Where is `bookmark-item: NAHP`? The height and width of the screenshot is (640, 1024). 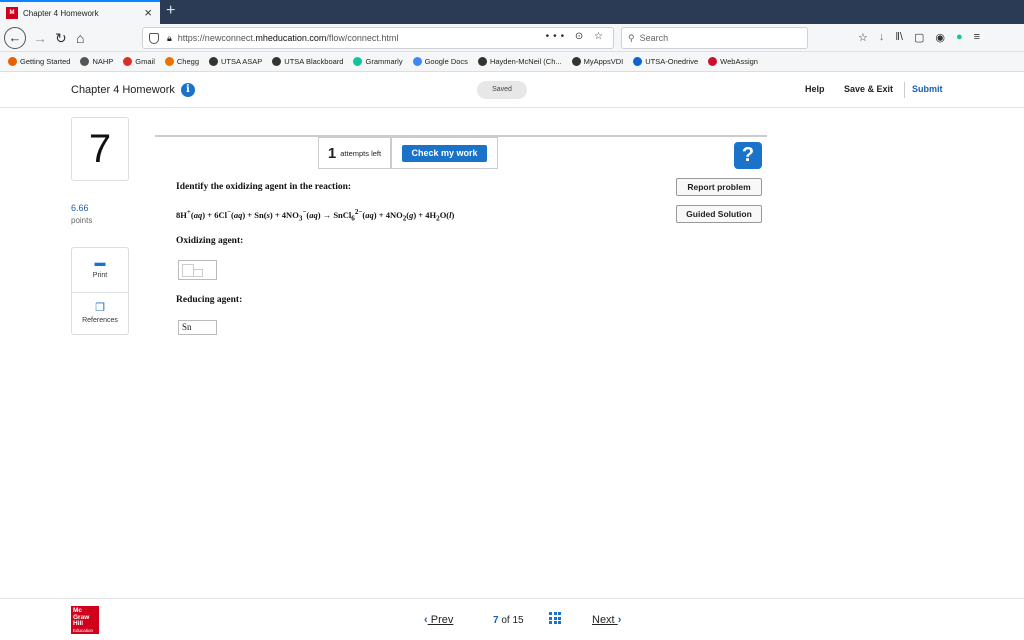 bookmark-item: NAHP is located at coordinates (96, 61).